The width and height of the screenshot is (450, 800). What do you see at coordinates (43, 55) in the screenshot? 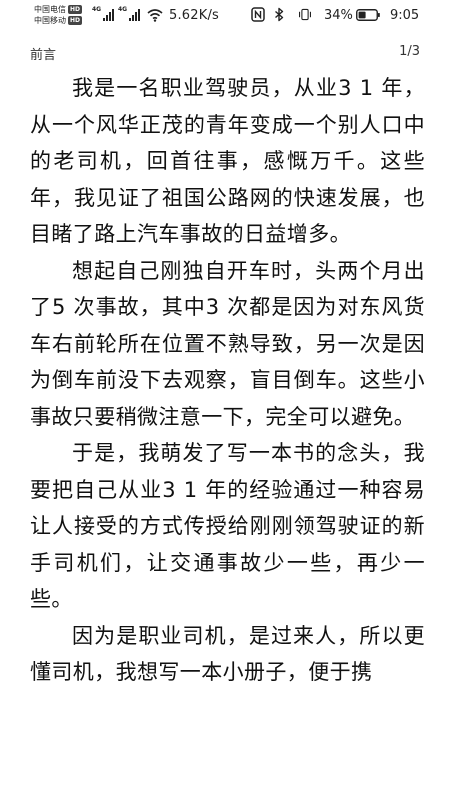
I see `chapter-title: 前言` at bounding box center [43, 55].